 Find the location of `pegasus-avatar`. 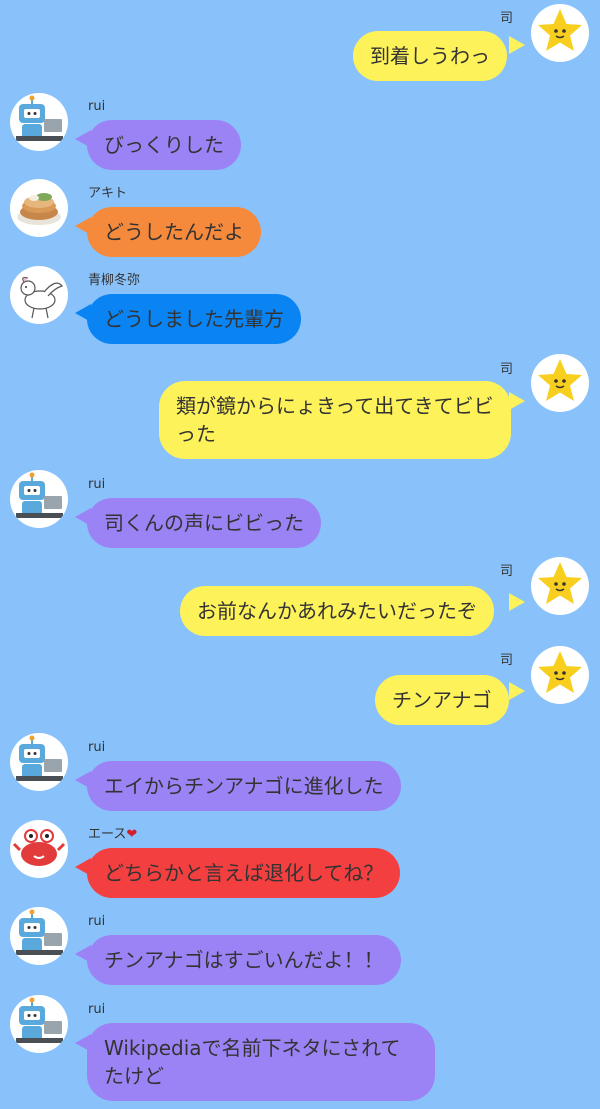

pegasus-avatar is located at coordinates (39, 295).